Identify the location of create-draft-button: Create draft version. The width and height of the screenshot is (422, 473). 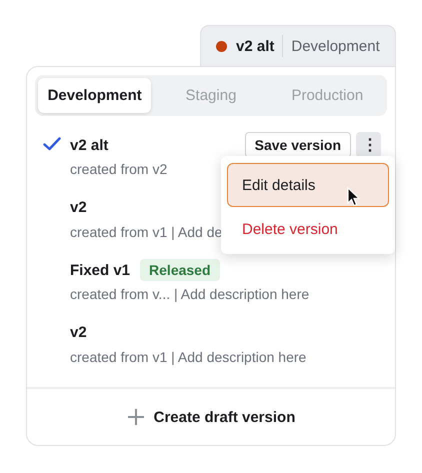
(211, 417).